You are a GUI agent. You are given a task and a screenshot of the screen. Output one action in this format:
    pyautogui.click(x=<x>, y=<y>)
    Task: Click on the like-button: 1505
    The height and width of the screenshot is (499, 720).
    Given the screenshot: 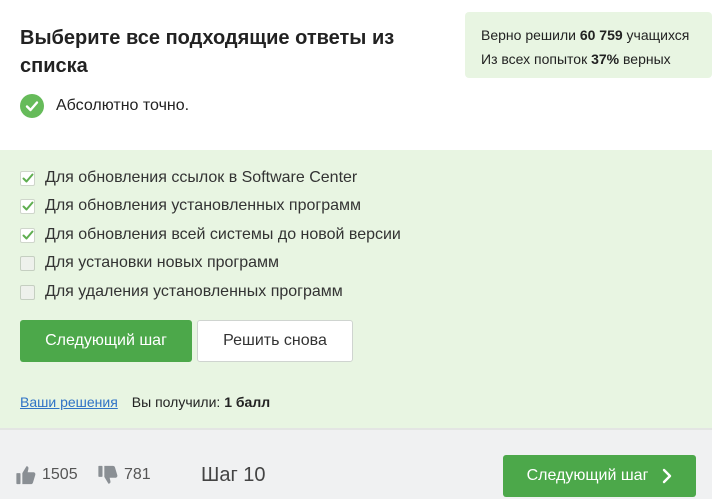 What is the action you would take?
    pyautogui.click(x=46, y=475)
    